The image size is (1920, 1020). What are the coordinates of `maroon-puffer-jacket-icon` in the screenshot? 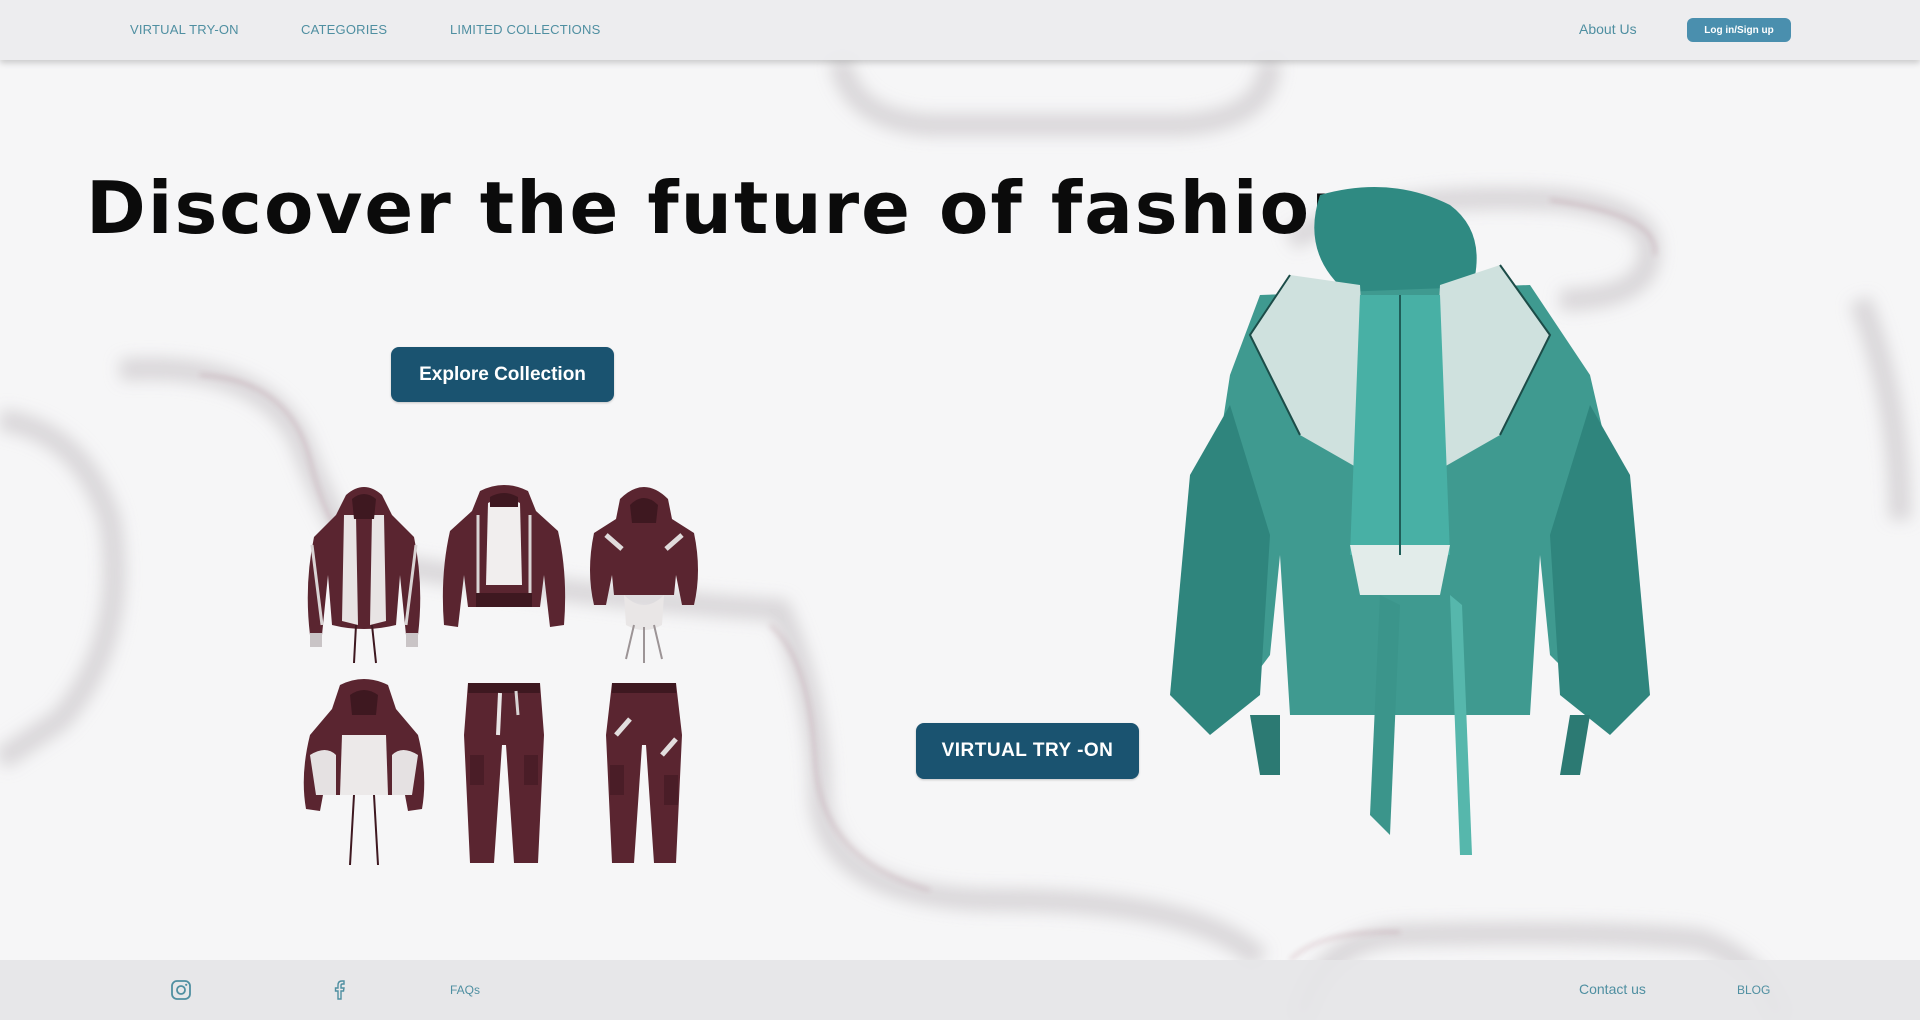 It's located at (364, 773).